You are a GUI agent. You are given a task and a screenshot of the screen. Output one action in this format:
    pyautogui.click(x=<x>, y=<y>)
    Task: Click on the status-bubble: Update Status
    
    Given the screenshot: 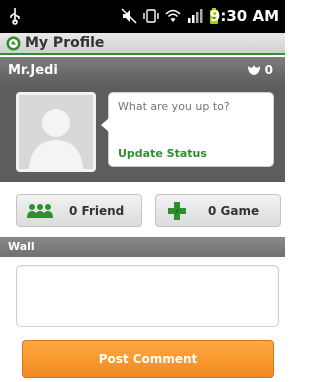 What is the action you would take?
    pyautogui.click(x=187, y=129)
    